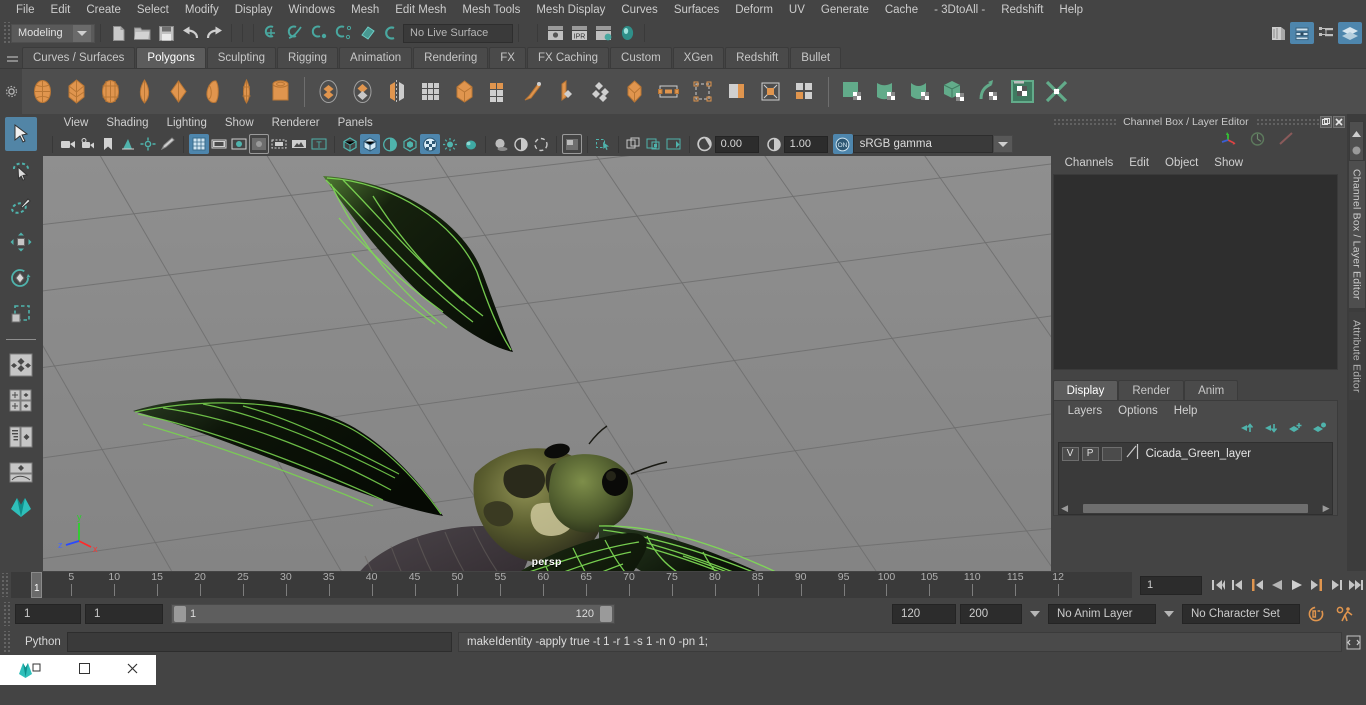 This screenshot has width=1366, height=705. Describe the element at coordinates (299, 144) in the screenshot. I see `safe-action-icon` at that location.